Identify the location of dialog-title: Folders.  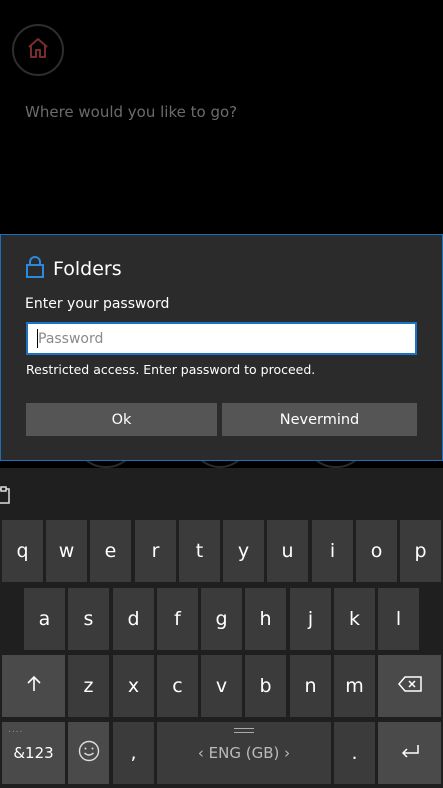
(73, 269).